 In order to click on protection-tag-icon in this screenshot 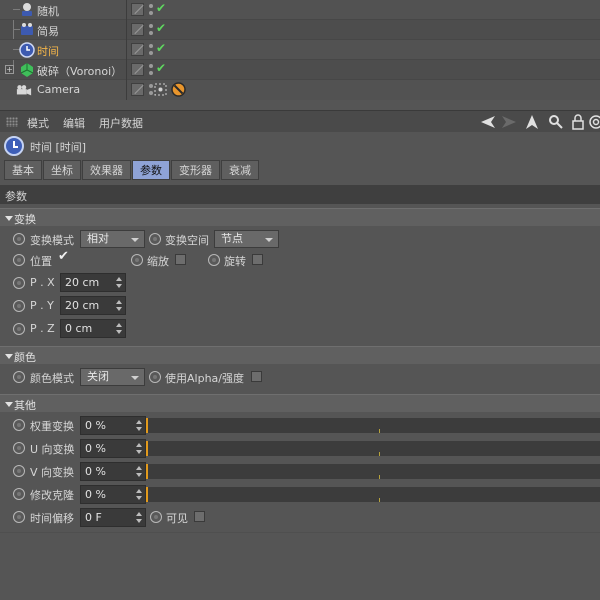, I will do `click(178, 89)`.